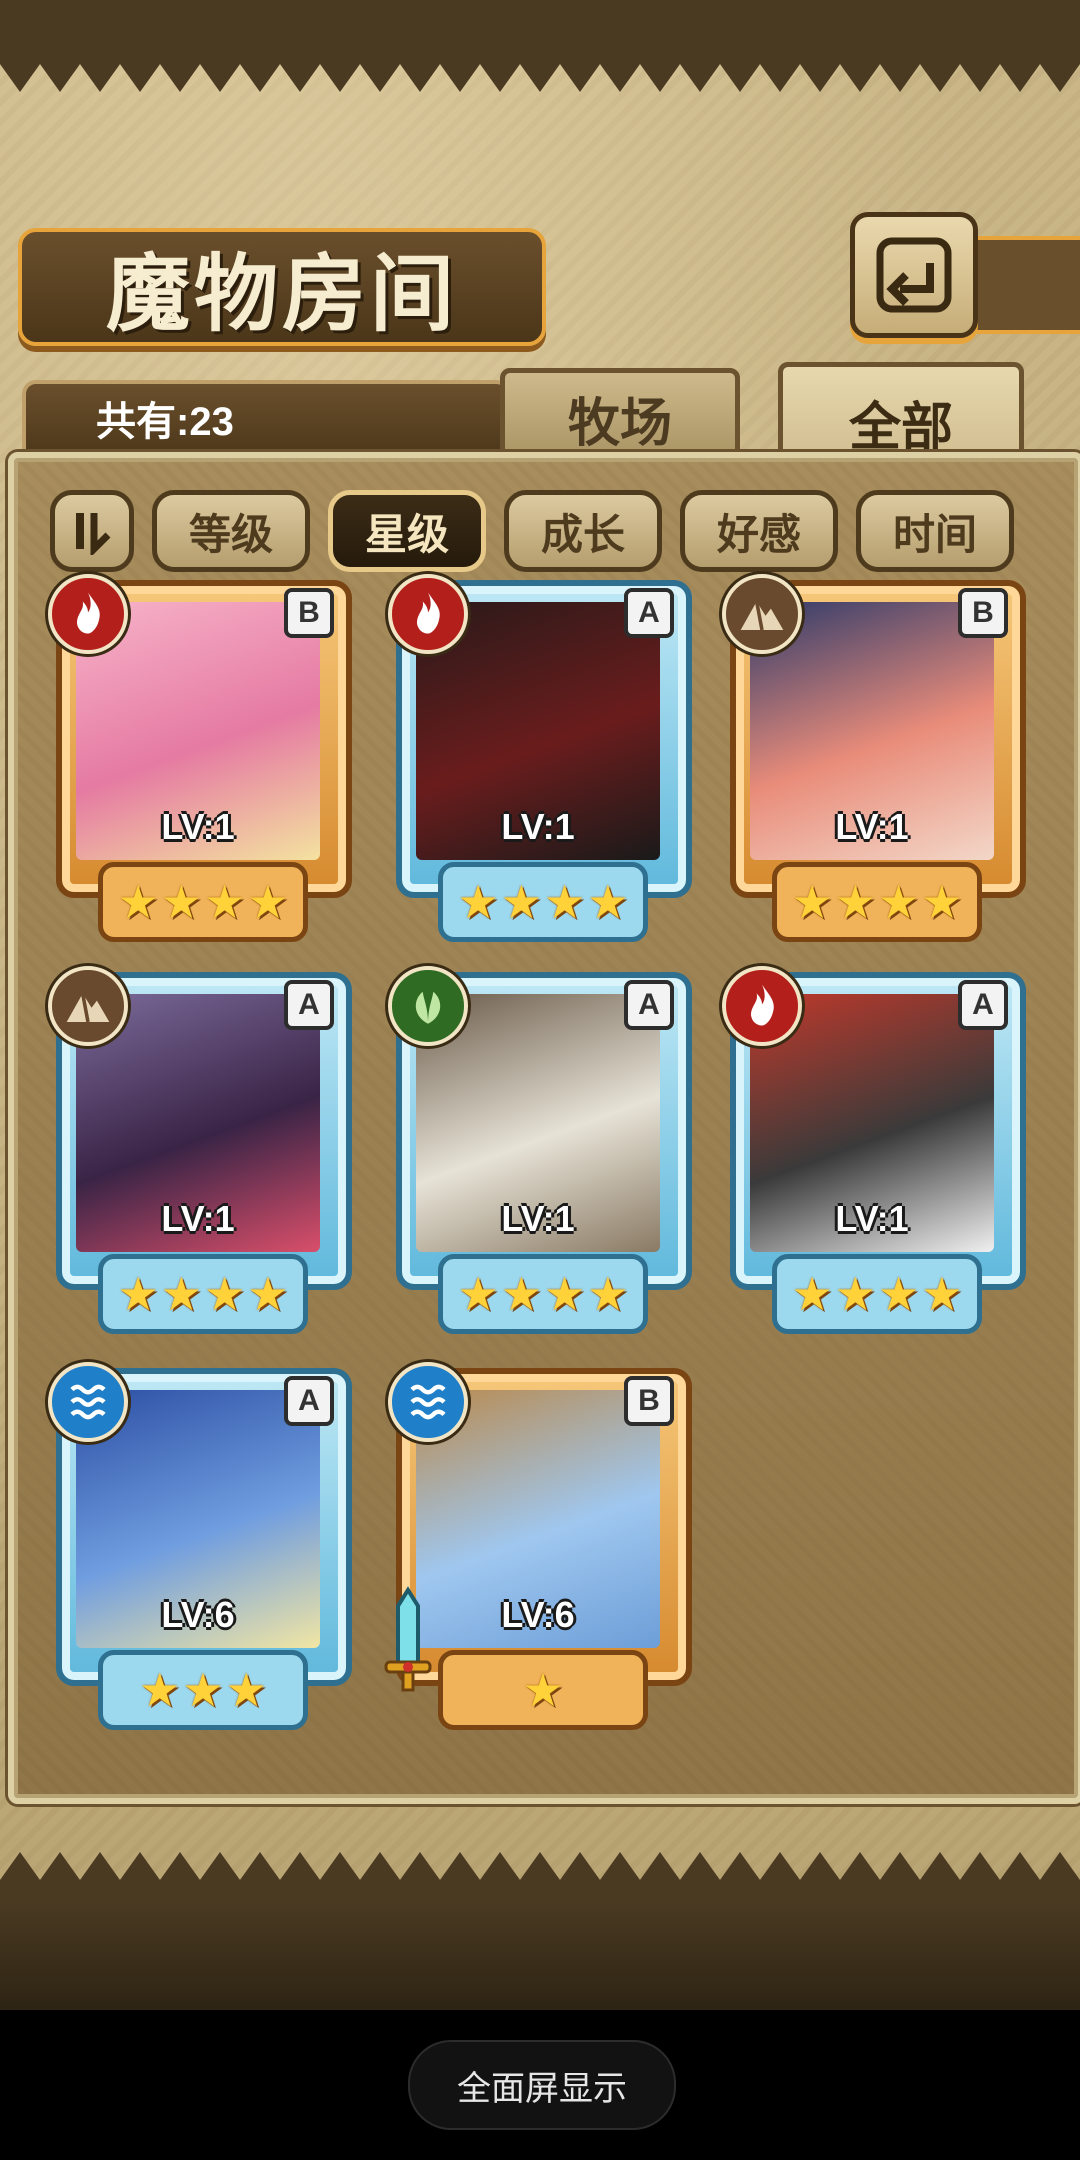 This screenshot has height=2160, width=1080. I want to click on page-title: 魔物房间, so click(281, 293).